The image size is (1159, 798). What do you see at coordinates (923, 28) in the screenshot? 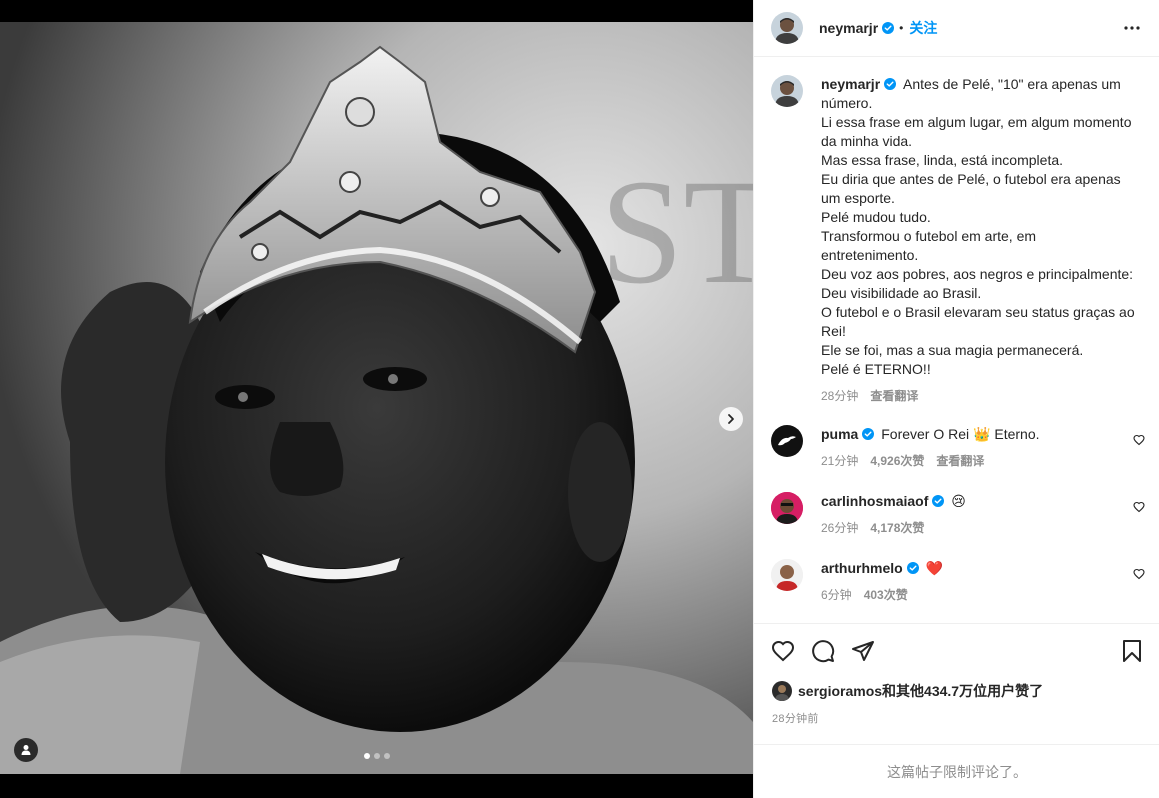
I see `follow-button: 关注` at bounding box center [923, 28].